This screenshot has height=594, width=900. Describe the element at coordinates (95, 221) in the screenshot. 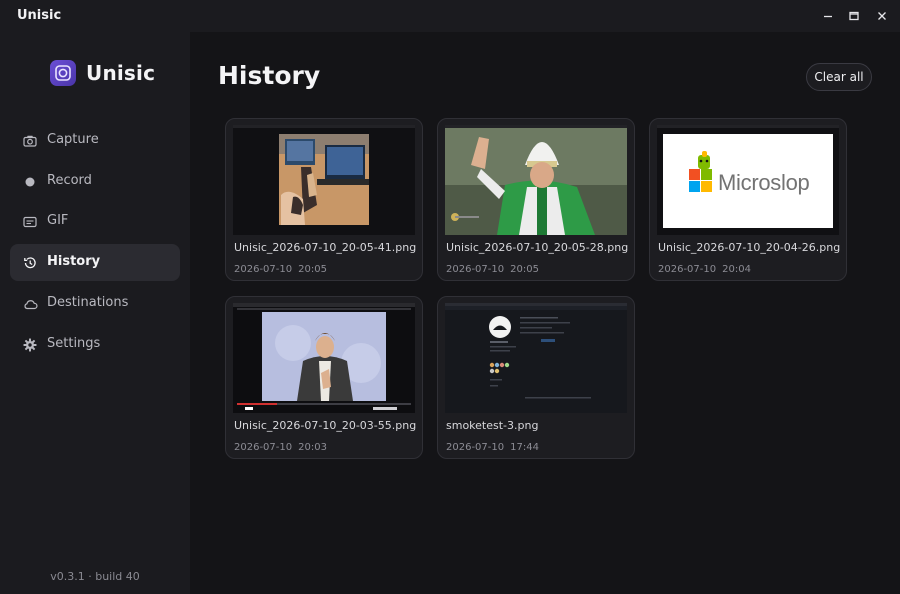

I see `sidebar-item-gif: GIF` at that location.